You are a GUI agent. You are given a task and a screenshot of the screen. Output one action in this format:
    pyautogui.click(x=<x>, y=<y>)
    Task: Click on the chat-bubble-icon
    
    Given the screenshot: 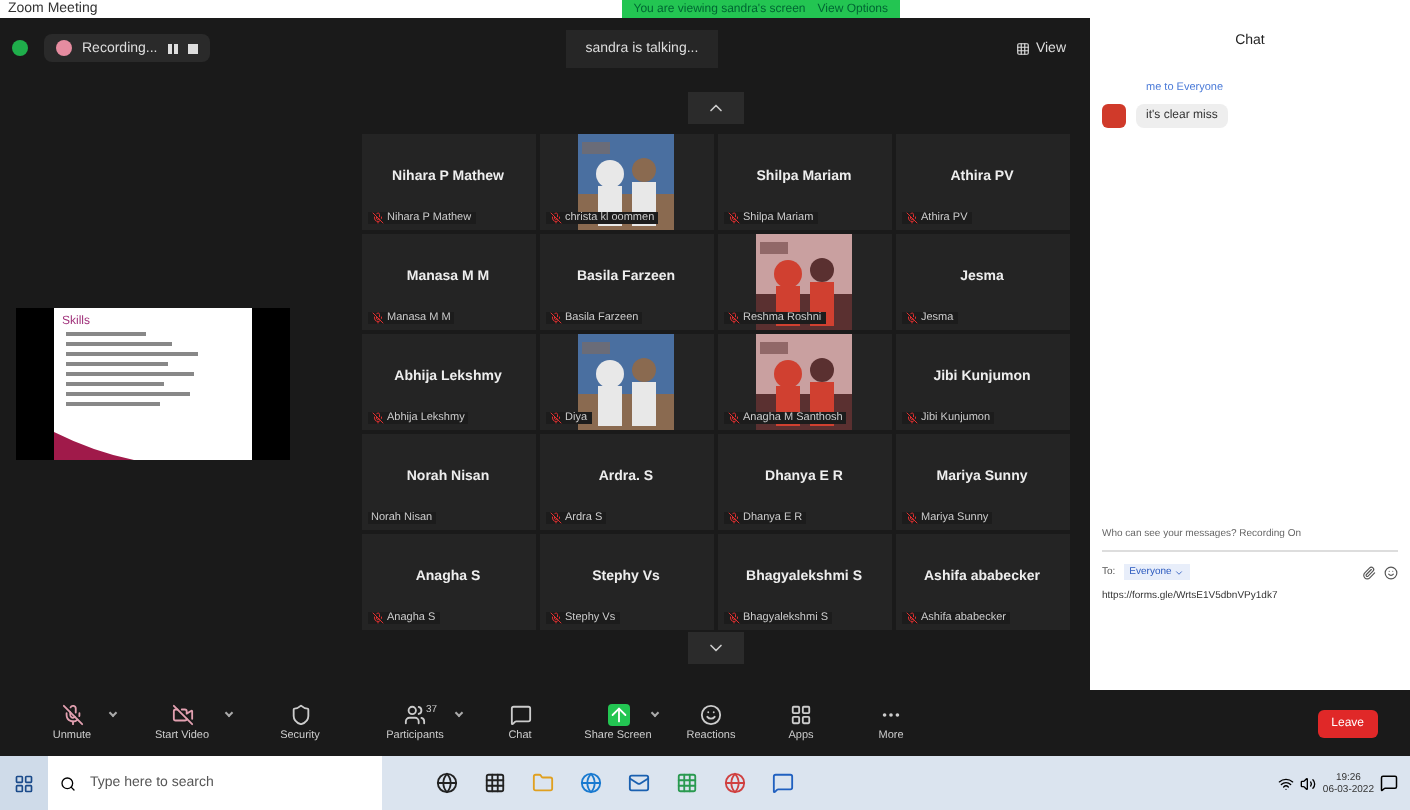 What is the action you would take?
    pyautogui.click(x=520, y=715)
    